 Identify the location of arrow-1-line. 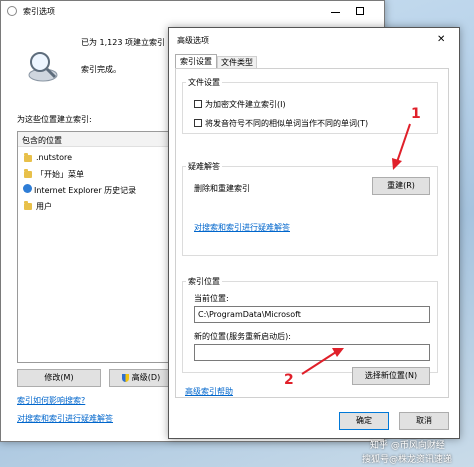
(403, 143).